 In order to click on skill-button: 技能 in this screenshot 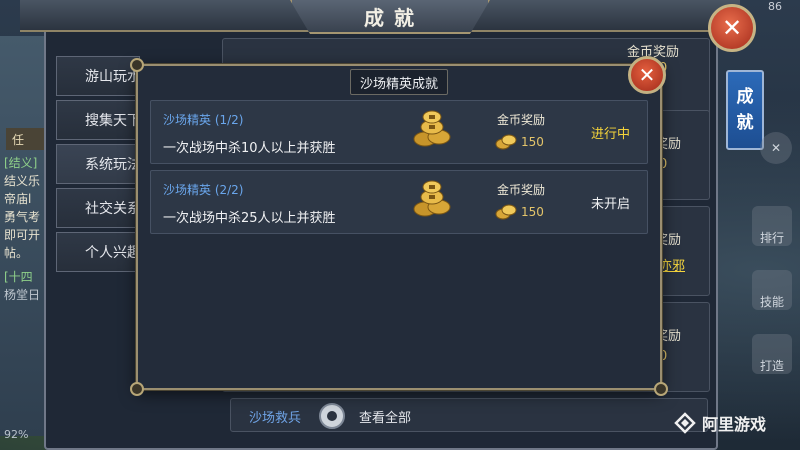, I will do `click(772, 290)`.